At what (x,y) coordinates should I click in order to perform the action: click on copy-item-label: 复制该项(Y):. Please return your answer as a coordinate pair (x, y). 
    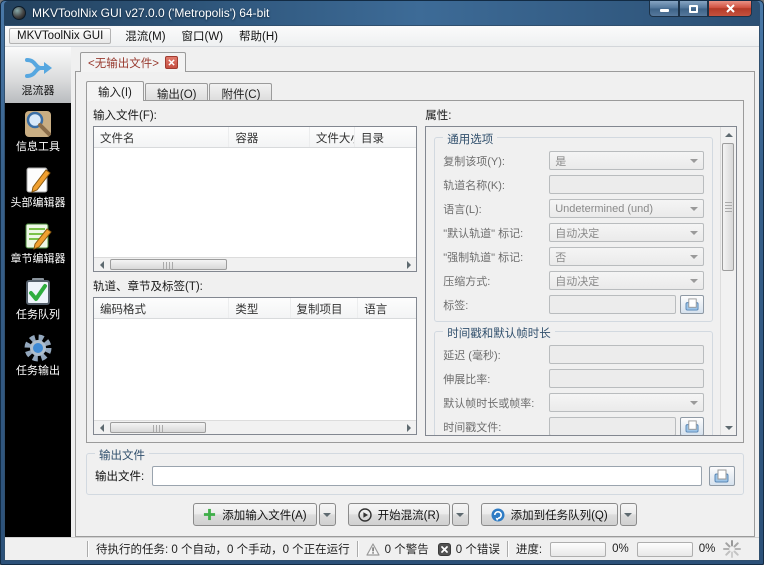
    Looking at the image, I should click on (474, 161).